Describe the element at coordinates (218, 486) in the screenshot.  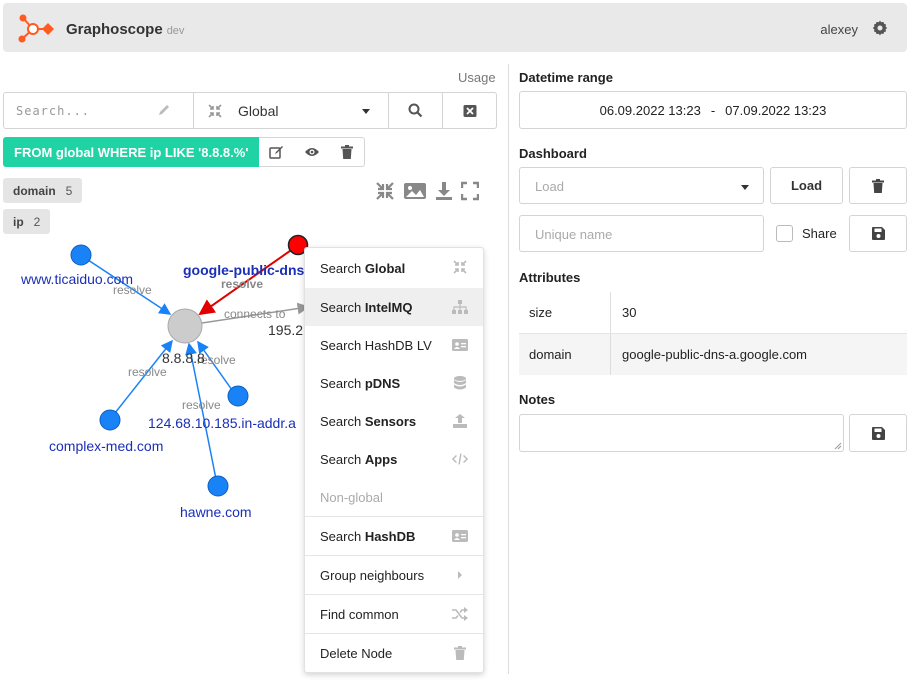
I see `node-hawne` at that location.